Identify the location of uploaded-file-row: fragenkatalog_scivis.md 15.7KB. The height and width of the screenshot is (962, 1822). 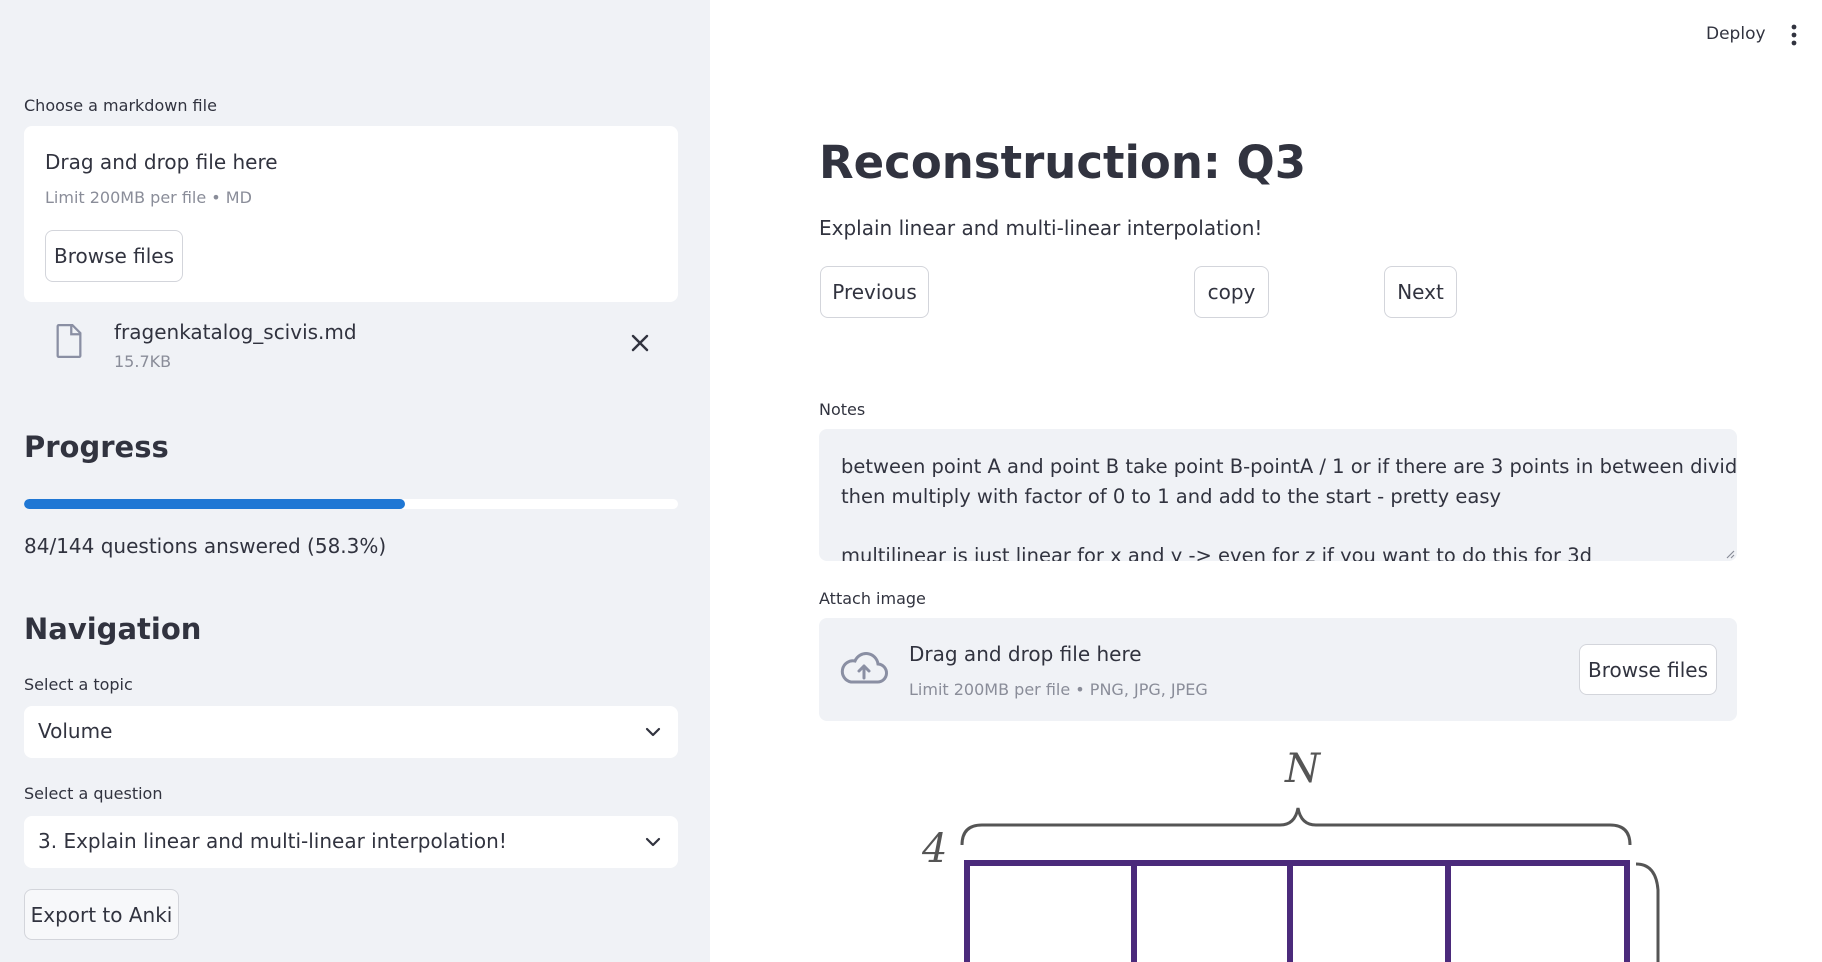
(351, 345).